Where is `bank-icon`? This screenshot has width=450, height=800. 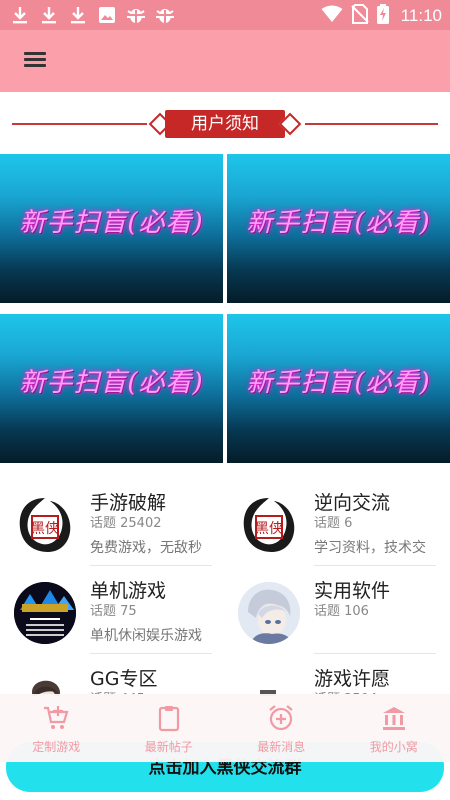
bank-icon is located at coordinates (394, 718).